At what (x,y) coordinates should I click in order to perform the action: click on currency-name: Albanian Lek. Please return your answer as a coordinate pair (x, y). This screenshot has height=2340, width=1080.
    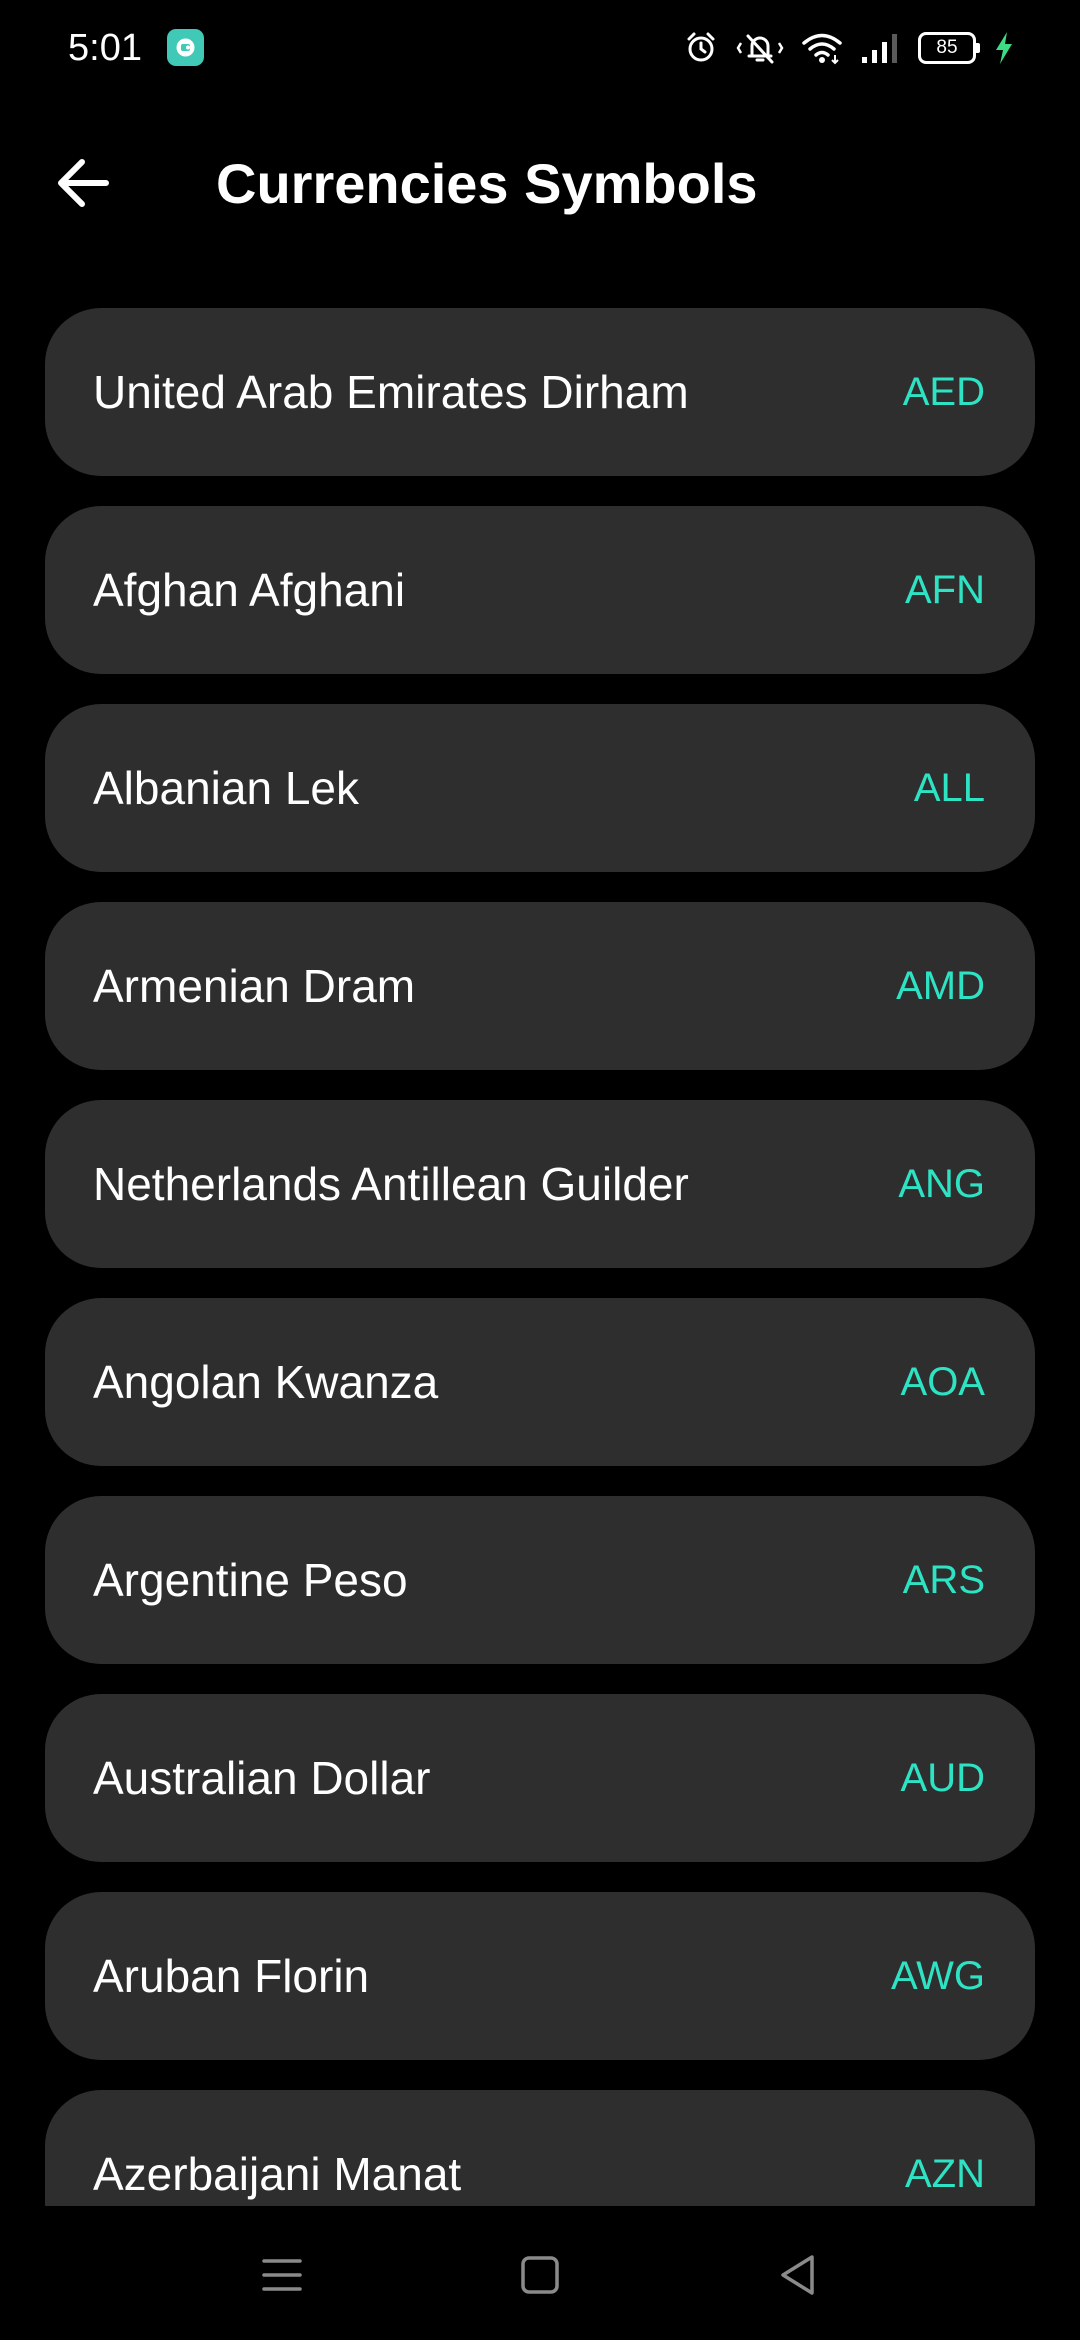
    Looking at the image, I should click on (226, 788).